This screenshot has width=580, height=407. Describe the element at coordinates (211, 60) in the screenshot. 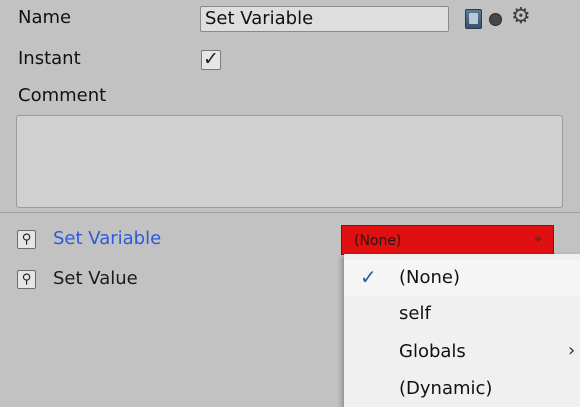

I see `instant-checkbox: ✓` at that location.